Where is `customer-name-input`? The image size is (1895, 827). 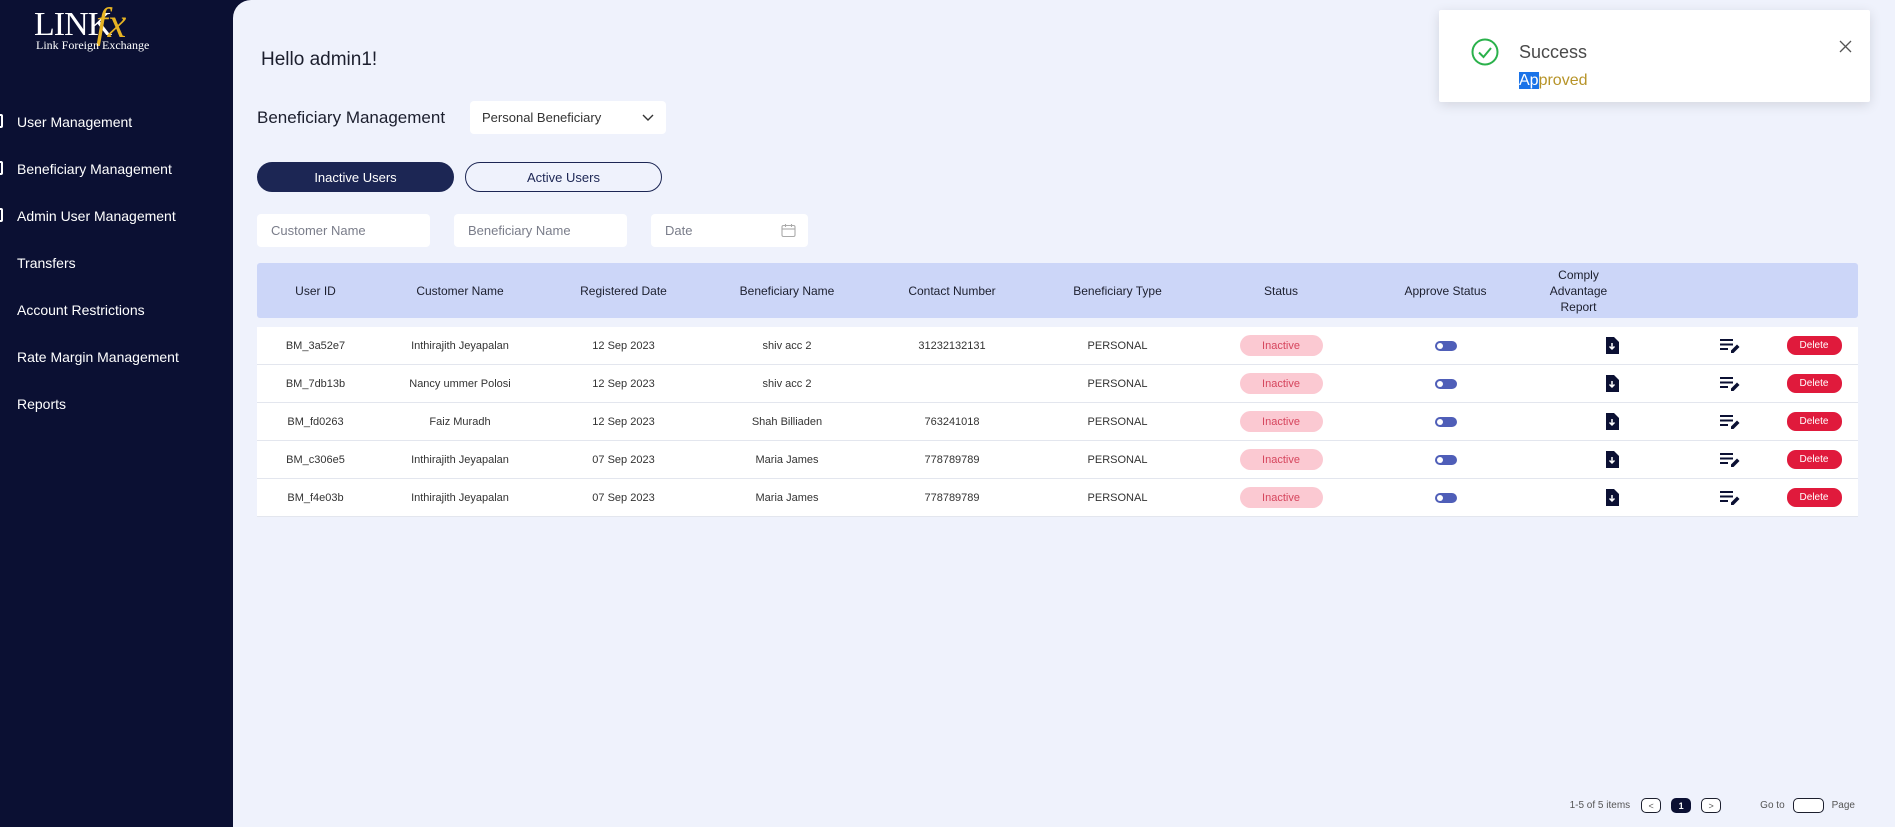
customer-name-input is located at coordinates (343, 230).